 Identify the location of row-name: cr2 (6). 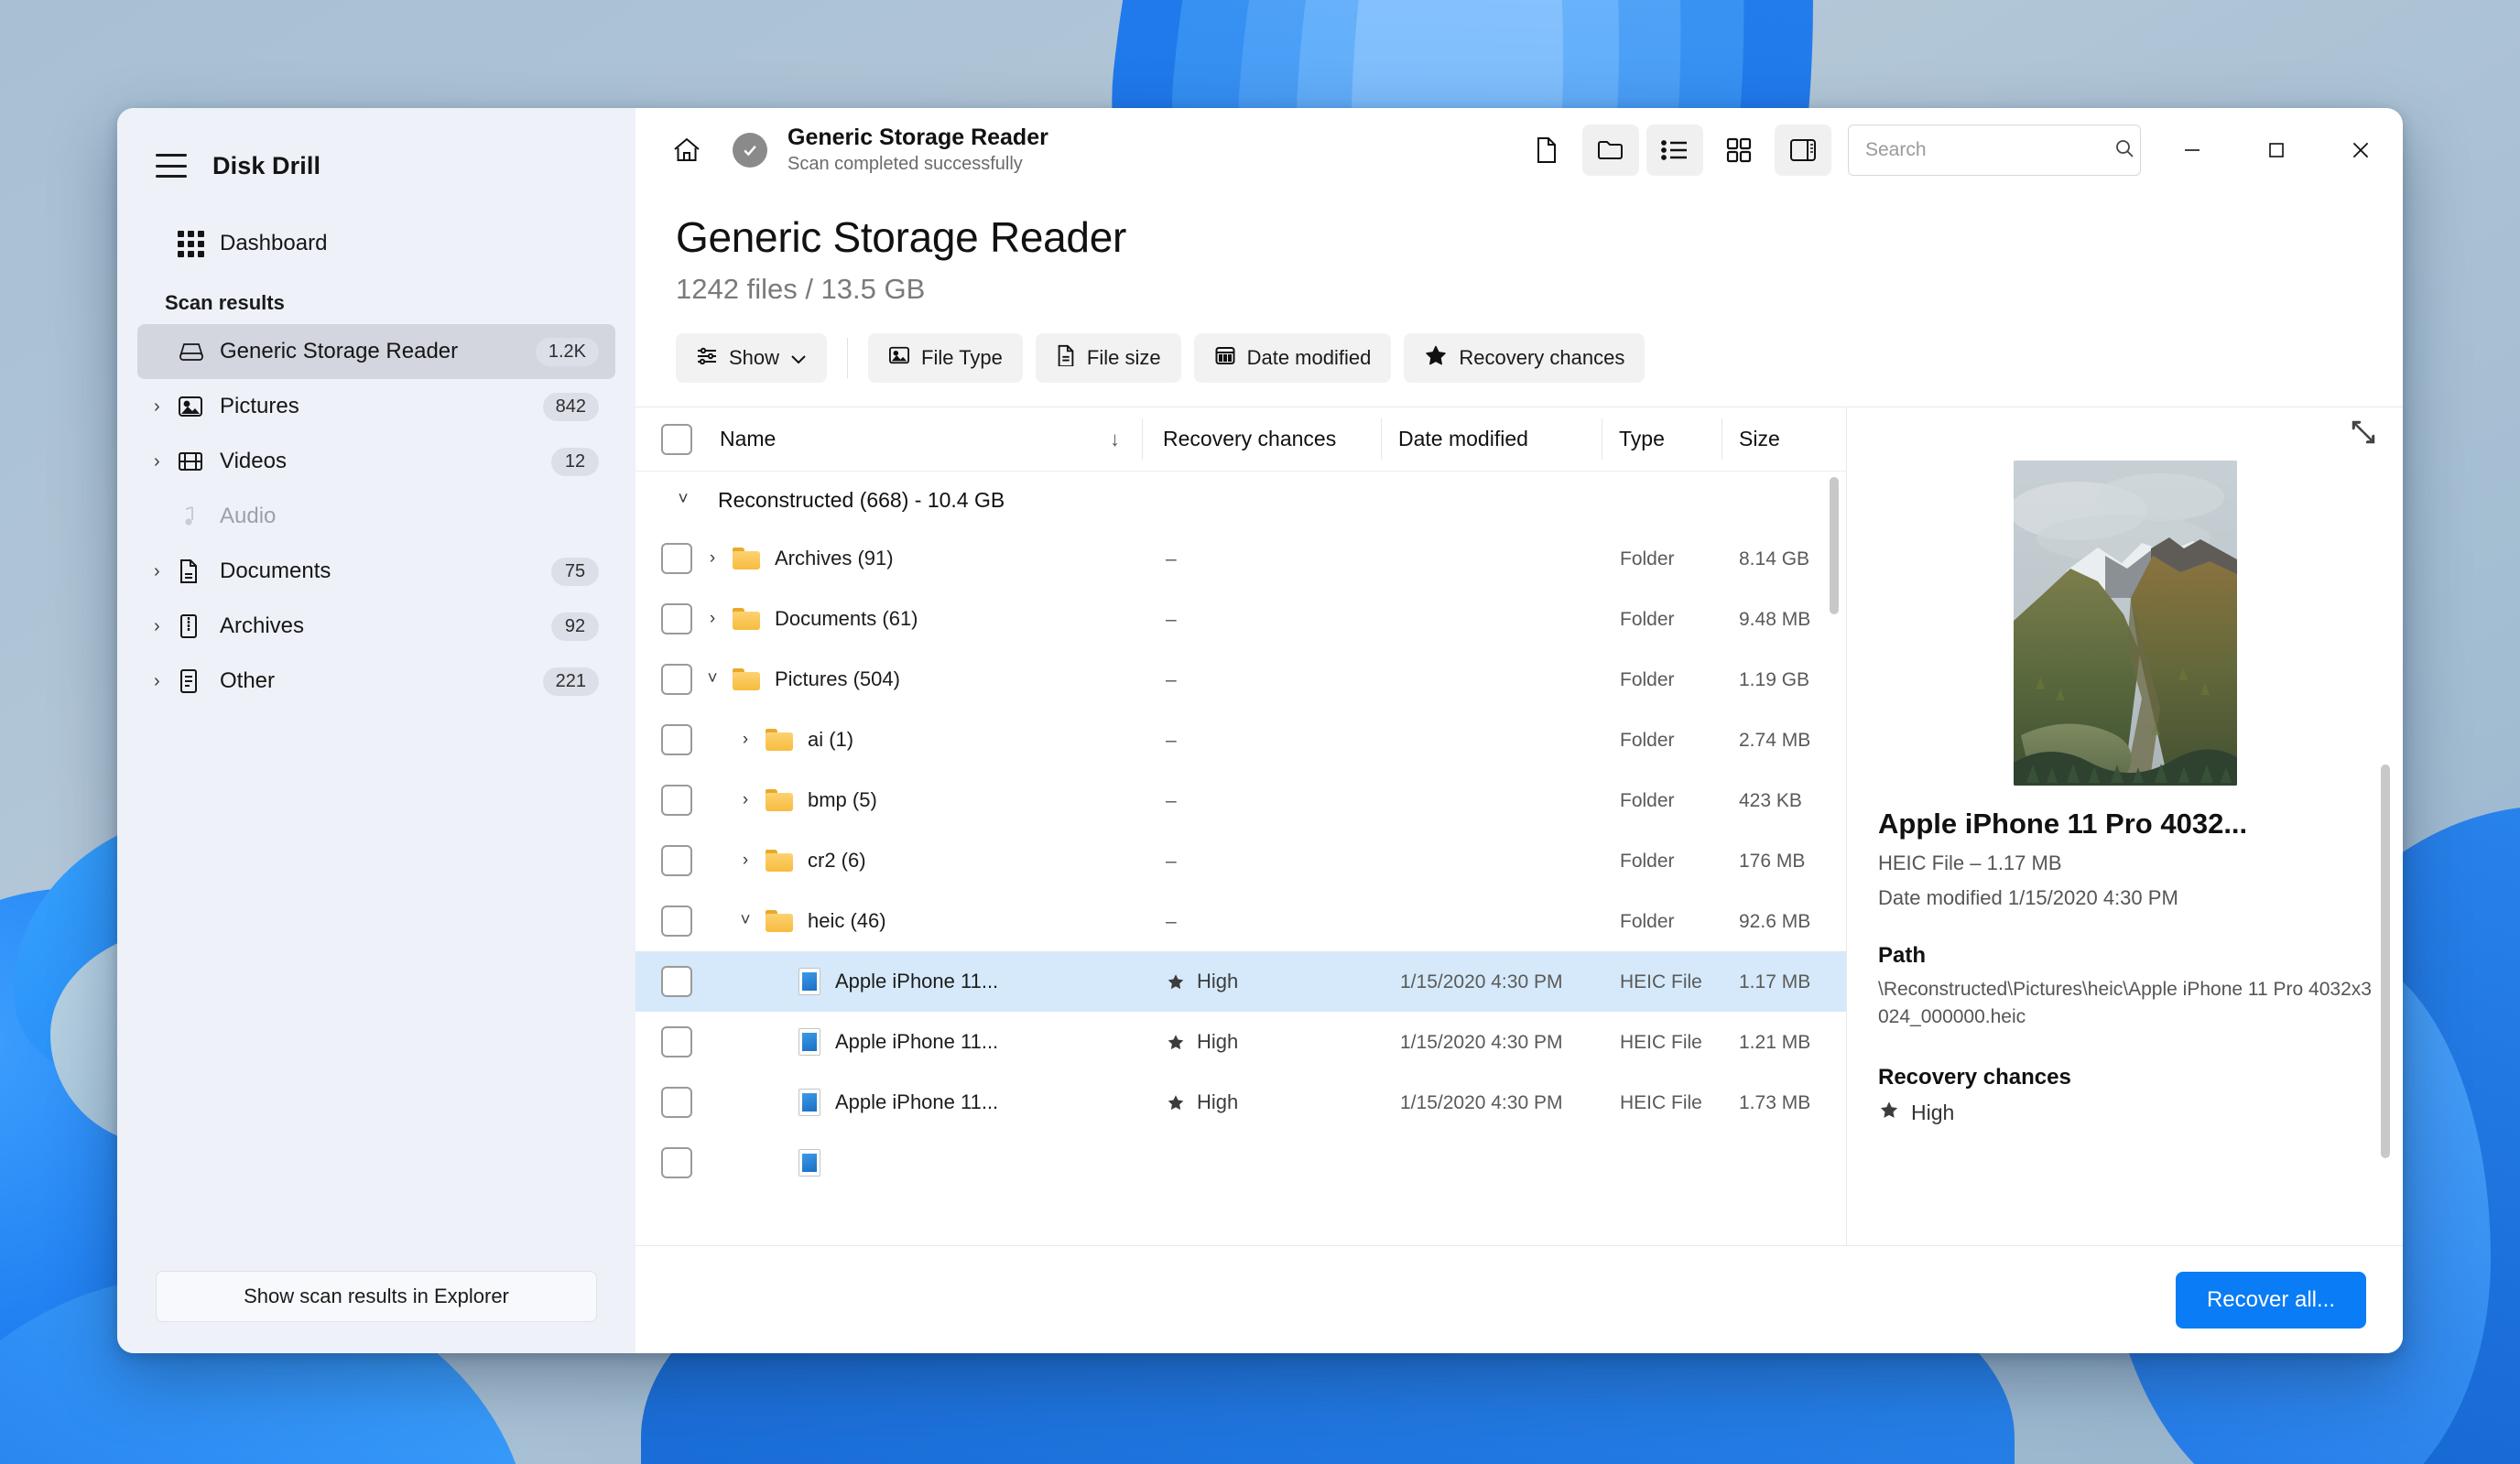
(837, 860).